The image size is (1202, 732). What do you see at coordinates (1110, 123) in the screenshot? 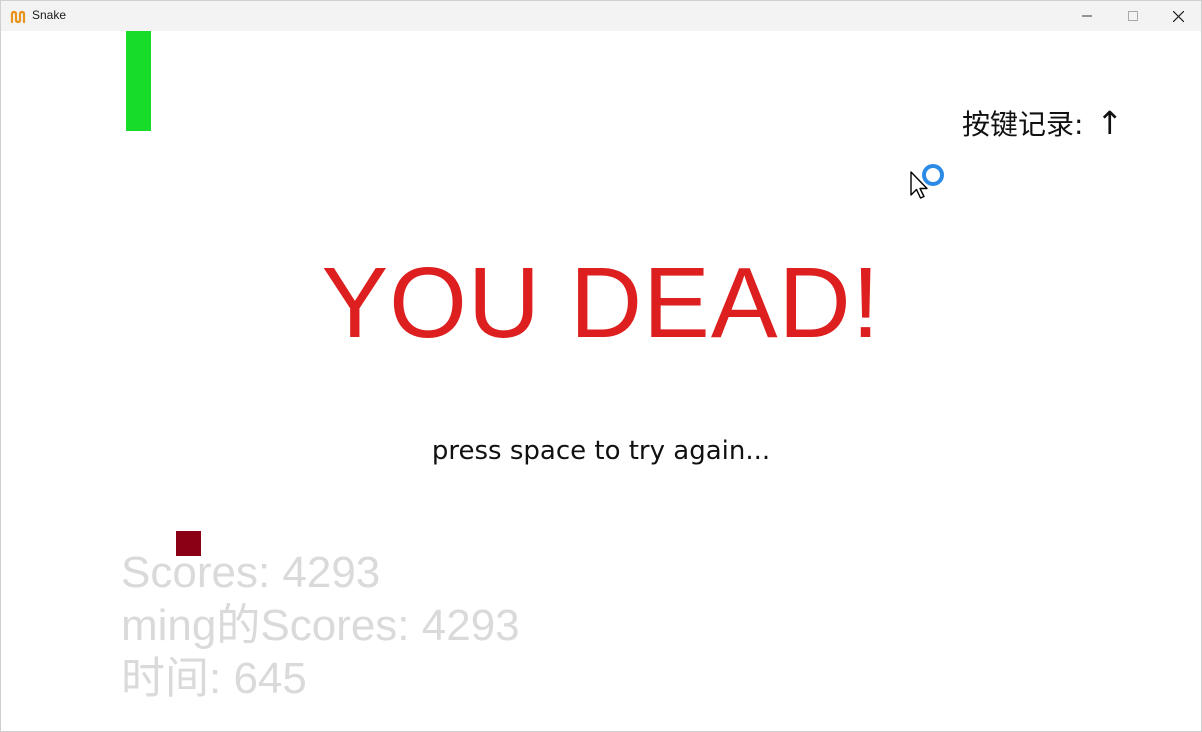
I see `up-arrow-icon: ↑` at bounding box center [1110, 123].